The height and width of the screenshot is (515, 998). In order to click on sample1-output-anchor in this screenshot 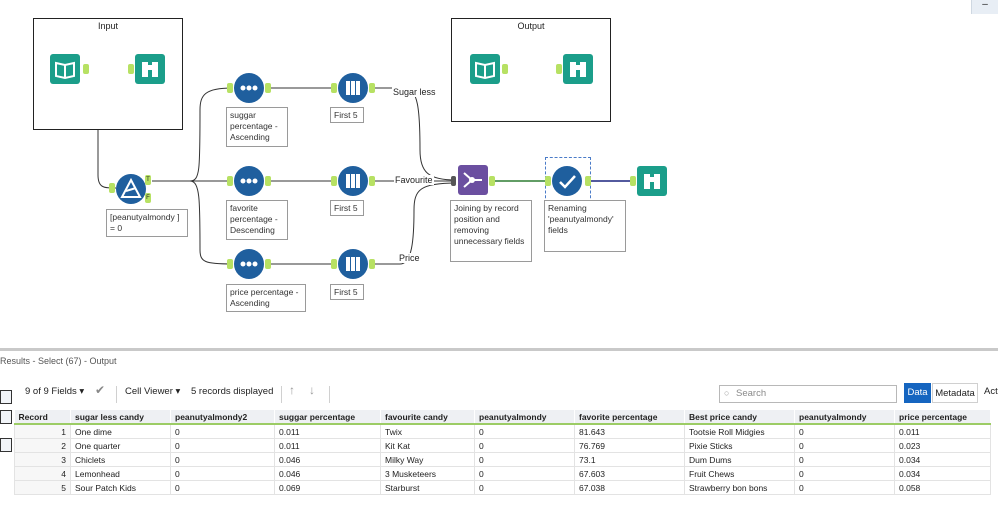, I will do `click(372, 88)`.